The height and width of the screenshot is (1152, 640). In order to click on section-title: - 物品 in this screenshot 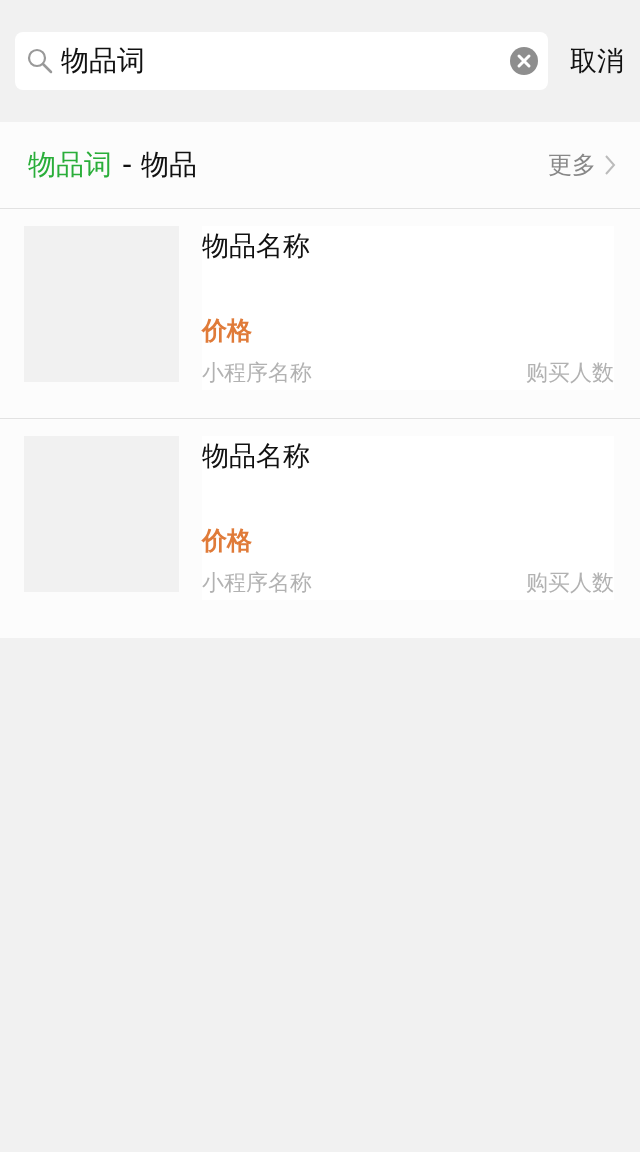, I will do `click(159, 165)`.